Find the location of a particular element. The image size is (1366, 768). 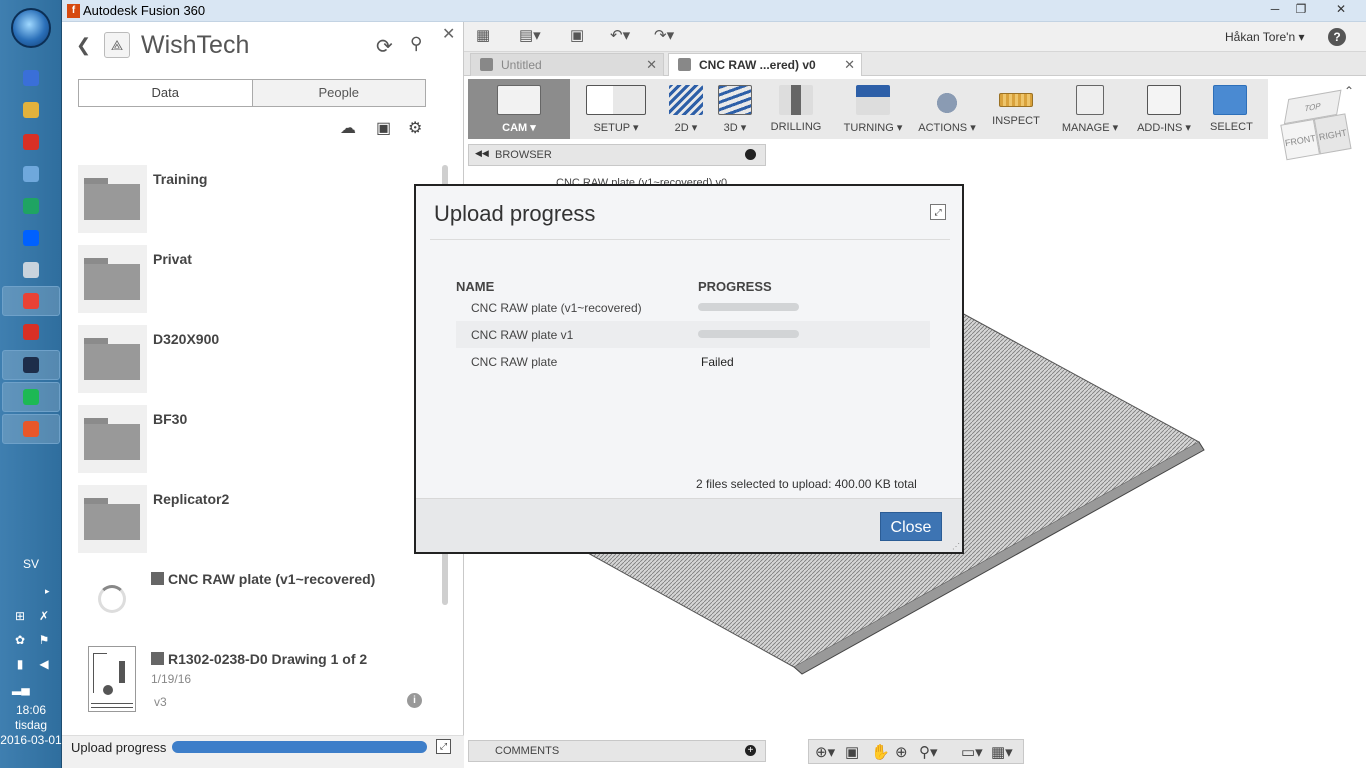

info-icon: i is located at coordinates (414, 700).